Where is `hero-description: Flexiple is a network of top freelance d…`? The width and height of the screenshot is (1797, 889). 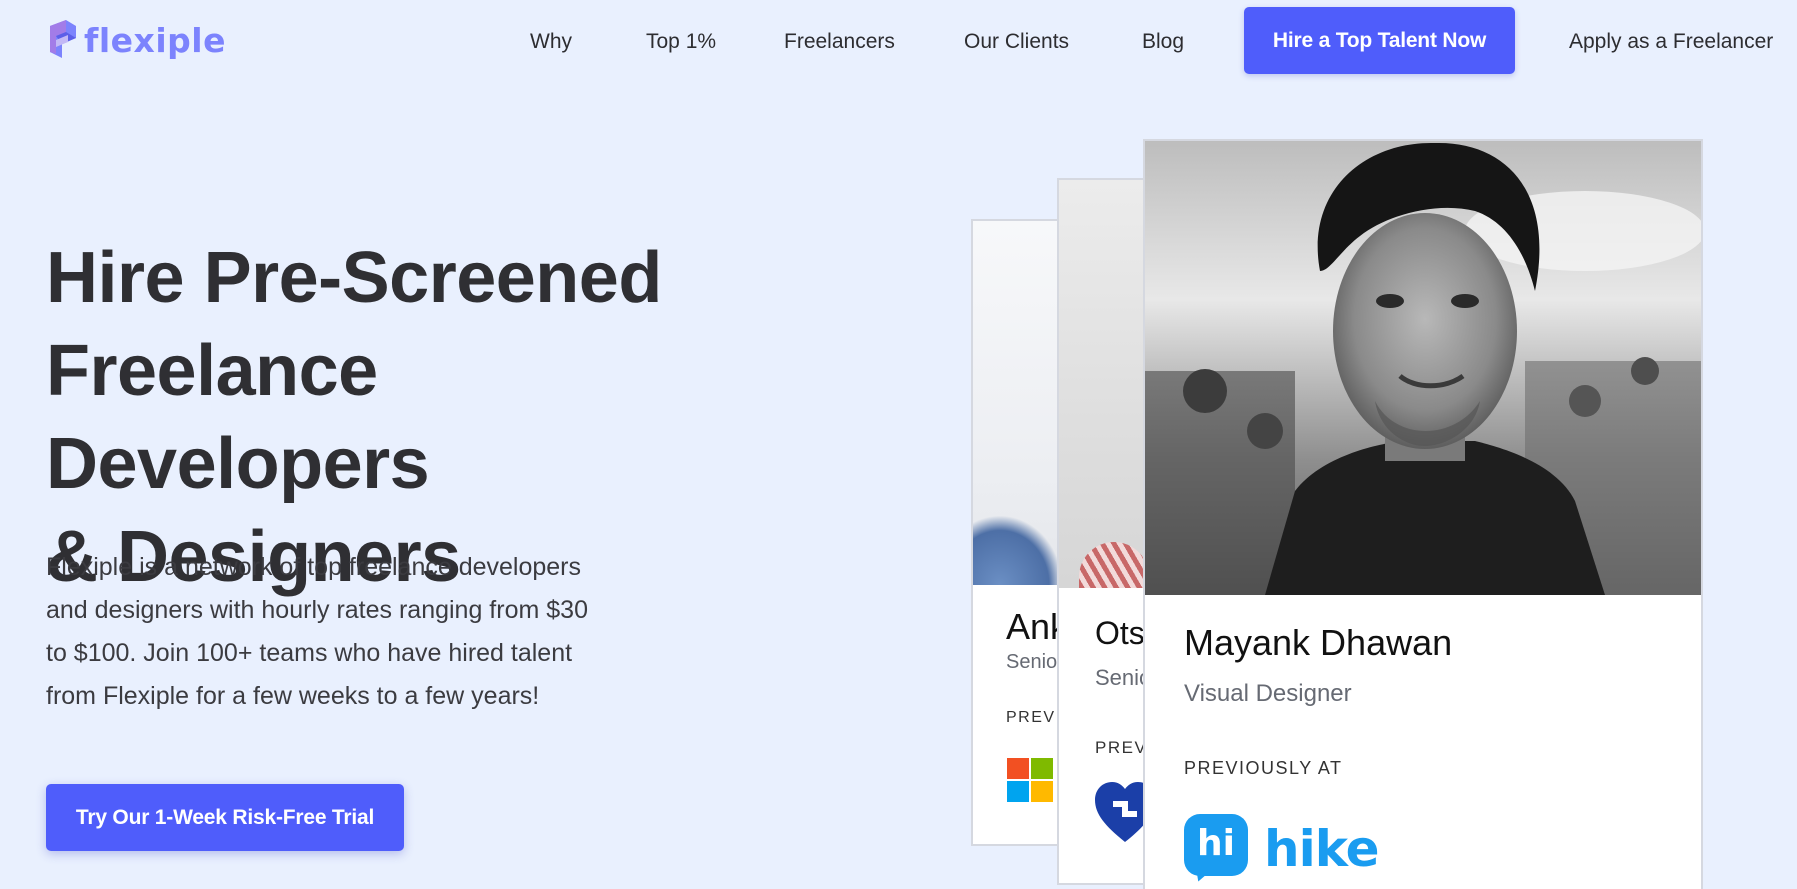
hero-description: Flexiple is a network of top freelance d… is located at coordinates (346, 632).